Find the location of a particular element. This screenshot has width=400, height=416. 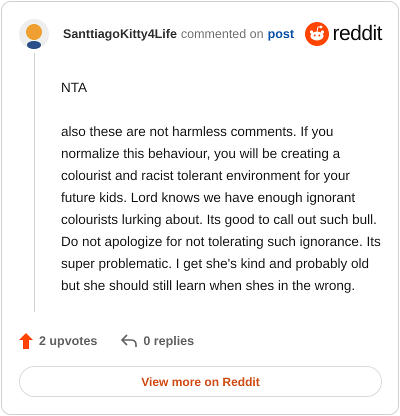

upvote-icon is located at coordinates (26, 341).